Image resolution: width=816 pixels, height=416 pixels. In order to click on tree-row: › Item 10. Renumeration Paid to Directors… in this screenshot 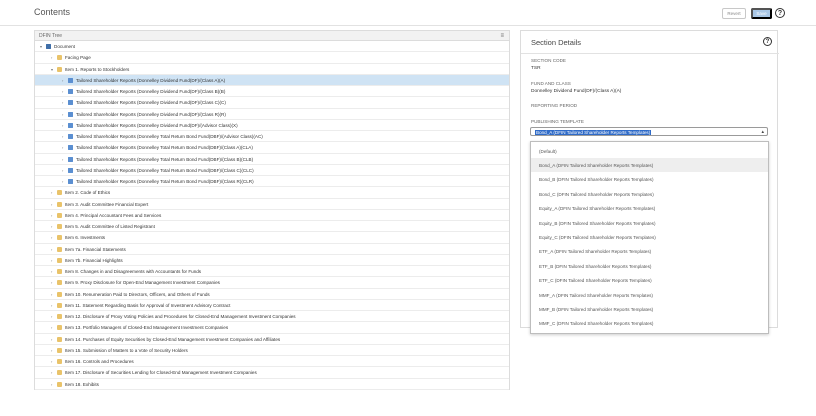, I will do `click(272, 294)`.